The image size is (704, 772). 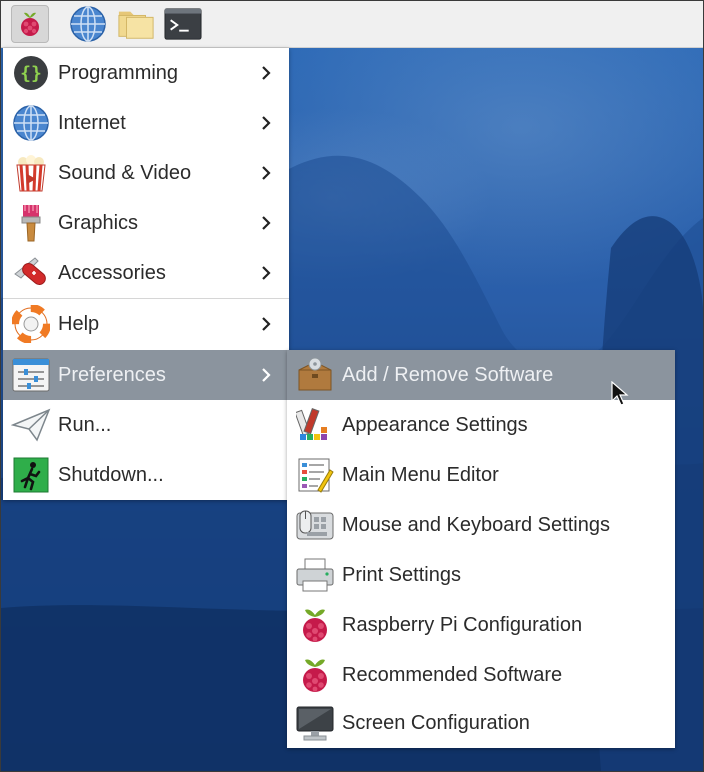 I want to click on terminal-icon, so click(x=183, y=24).